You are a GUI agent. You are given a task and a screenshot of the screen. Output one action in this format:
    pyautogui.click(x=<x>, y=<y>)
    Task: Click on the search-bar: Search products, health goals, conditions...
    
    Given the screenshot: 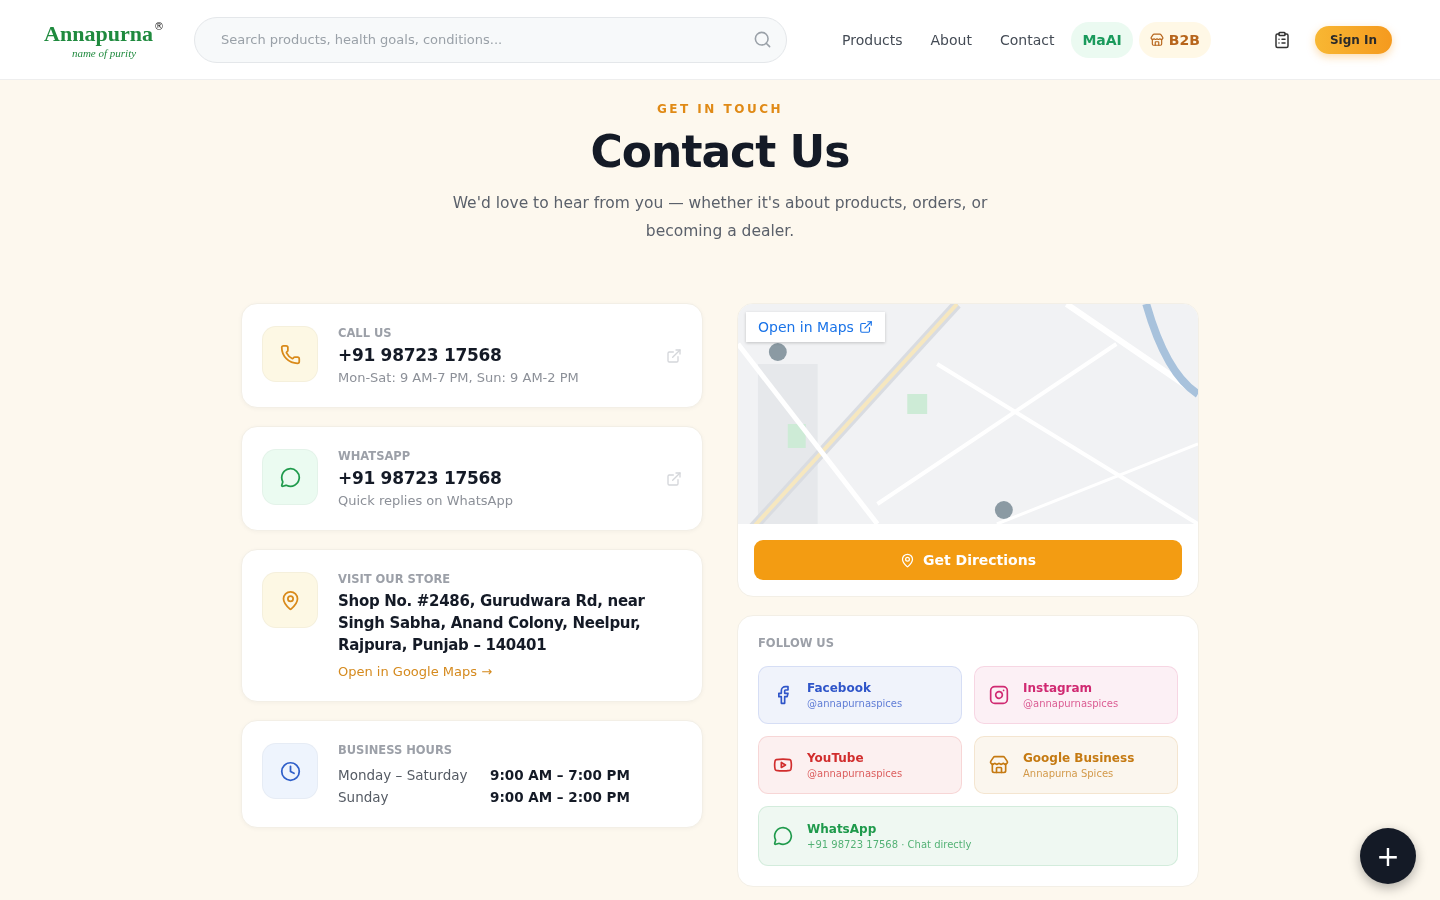 What is the action you would take?
    pyautogui.click(x=491, y=39)
    